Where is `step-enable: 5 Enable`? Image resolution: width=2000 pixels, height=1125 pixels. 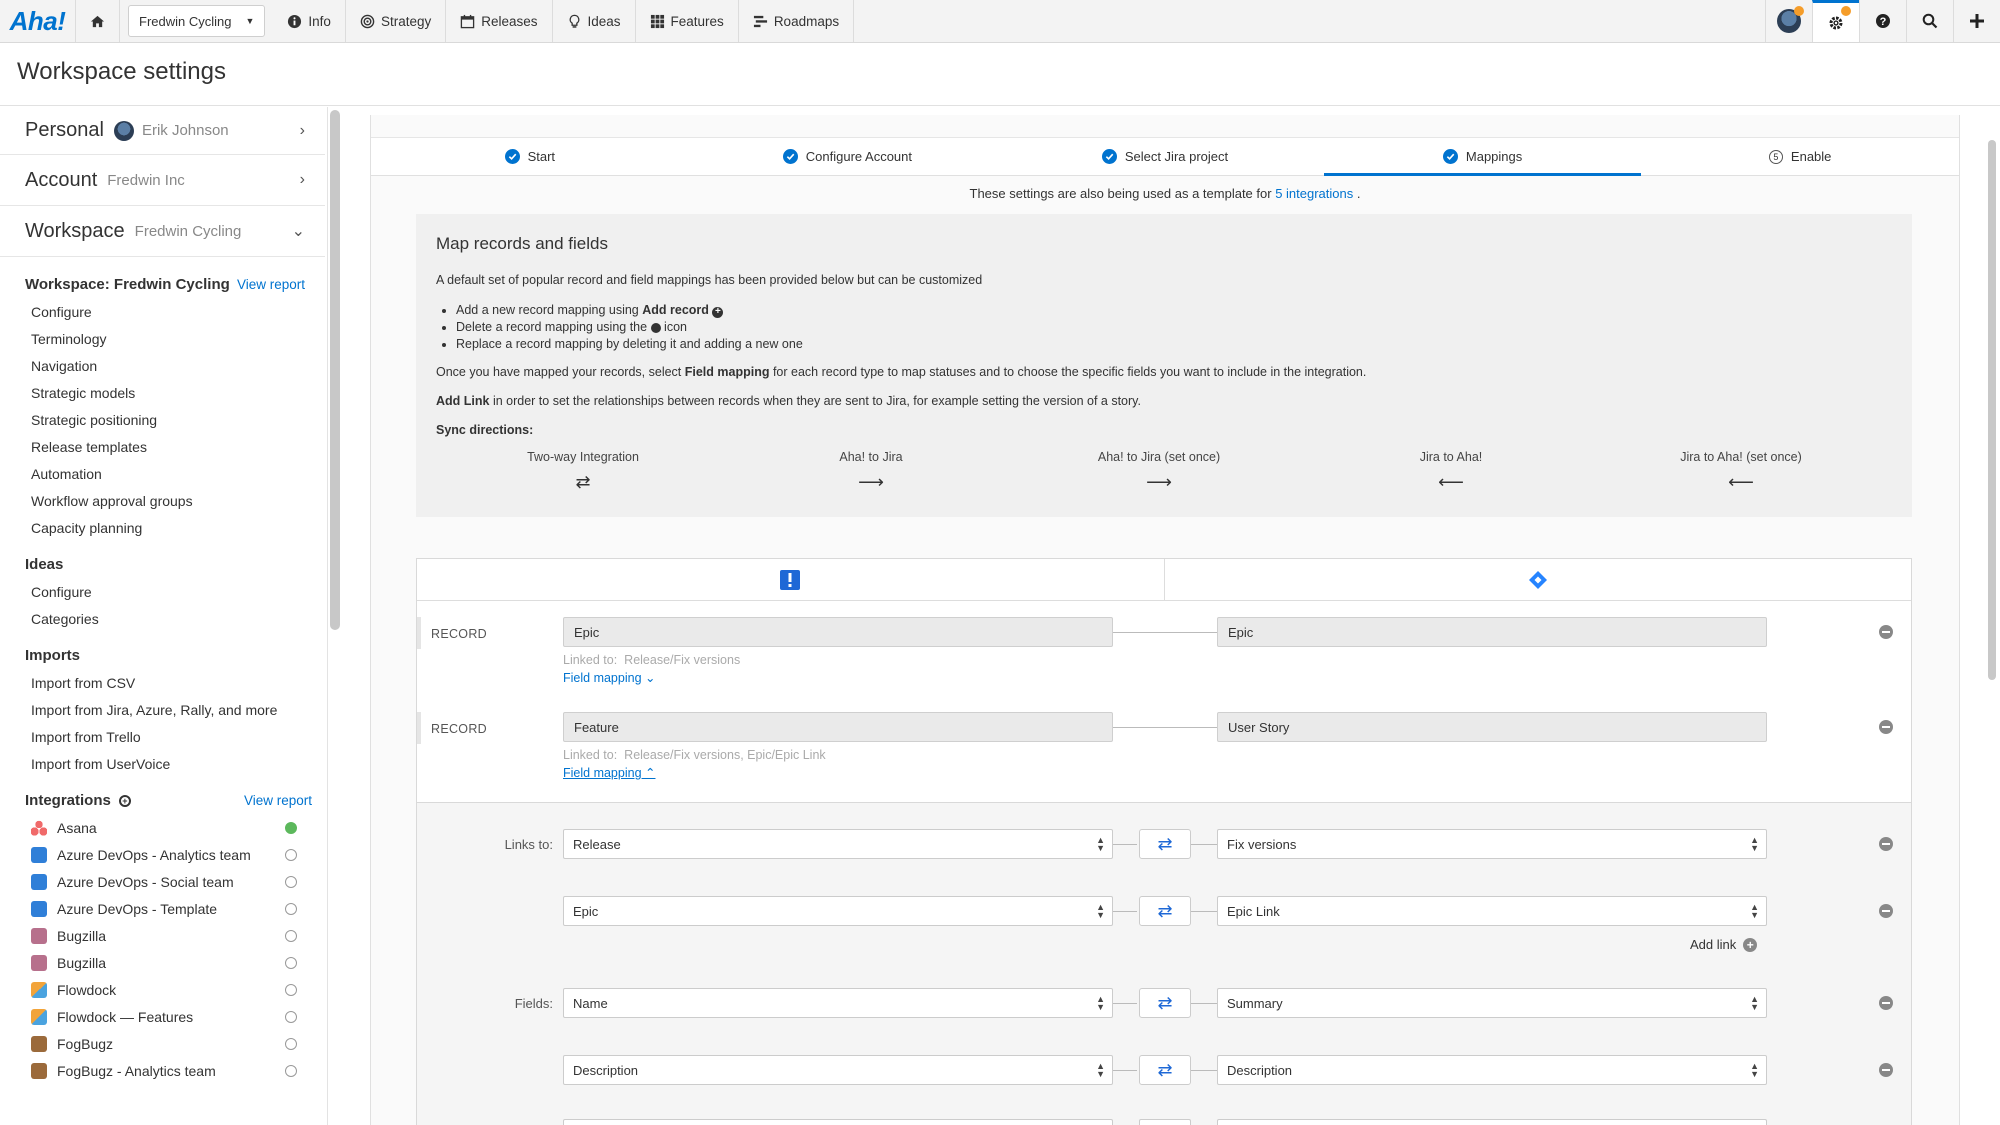 step-enable: 5 Enable is located at coordinates (1800, 156).